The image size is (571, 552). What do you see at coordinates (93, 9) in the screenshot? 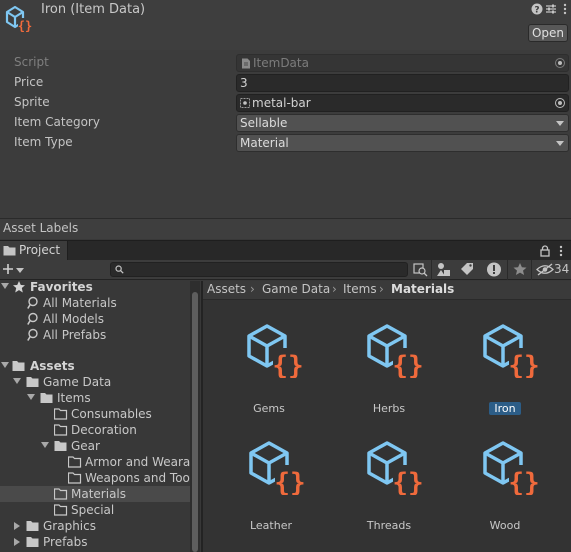
I see `inspector-title: Iron (Item Data)` at bounding box center [93, 9].